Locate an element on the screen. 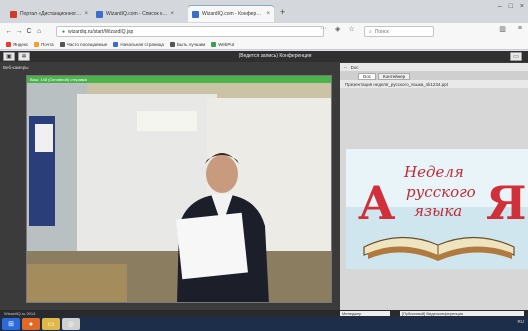 The height and width of the screenshot is (331, 528). address-actions: ··· ◈ ☆ is located at coordinates (337, 29).